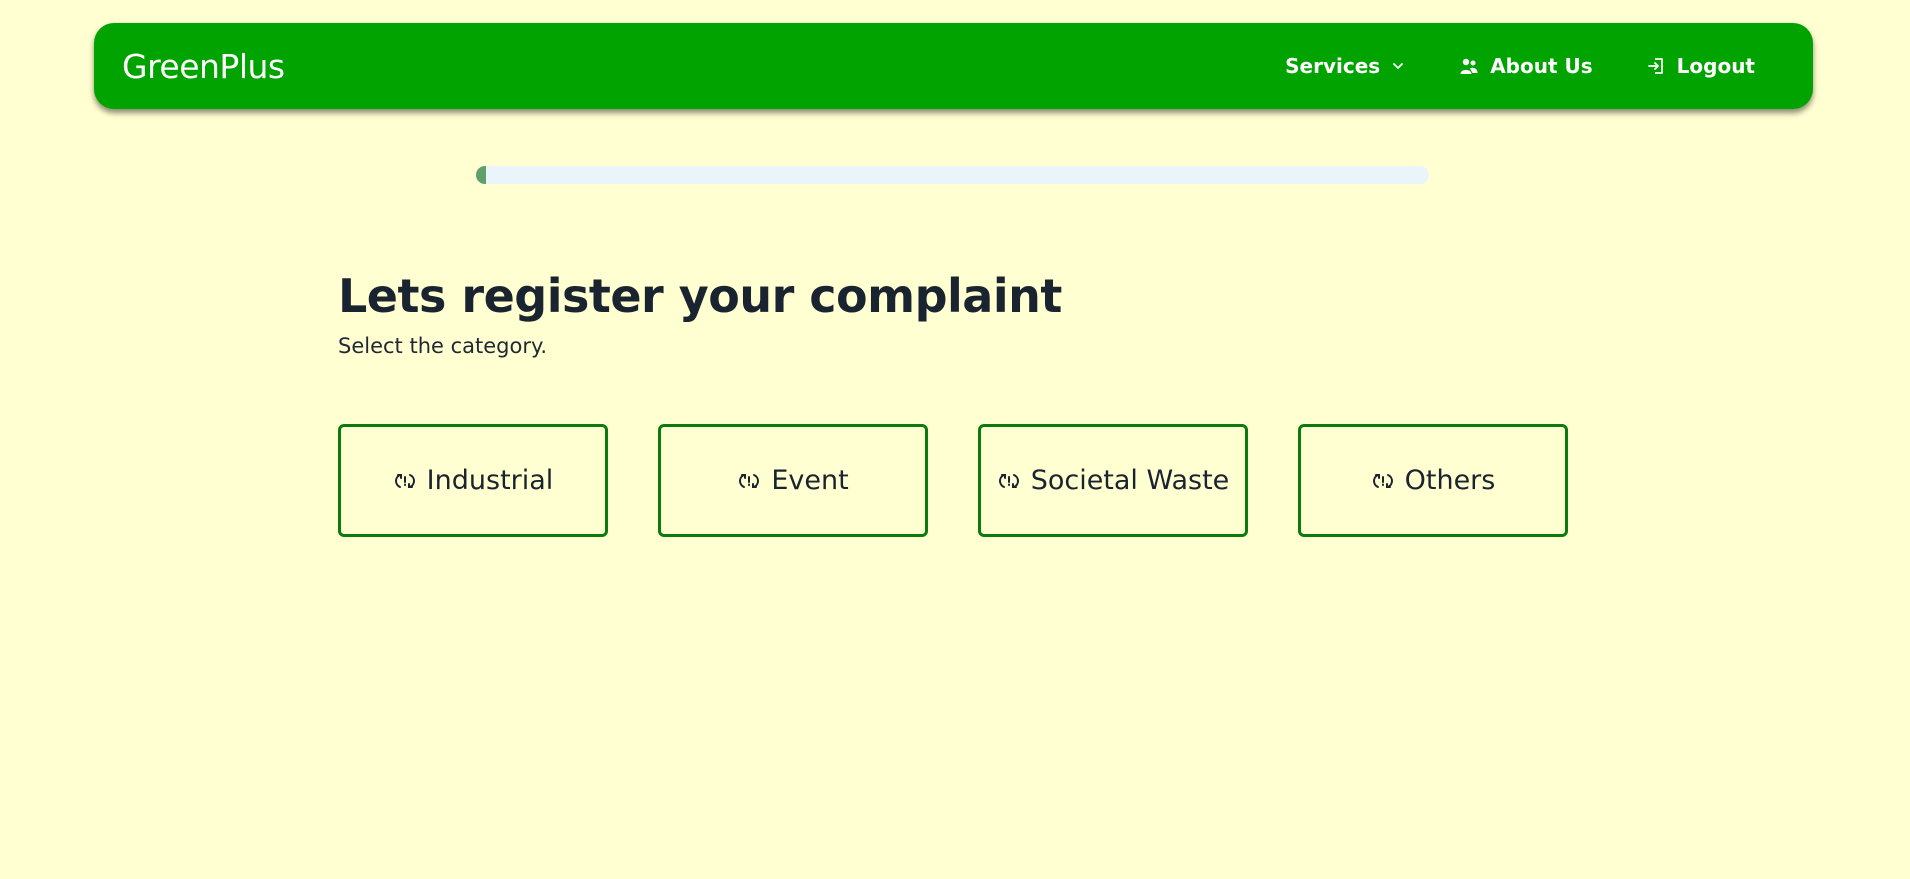  What do you see at coordinates (952, 175) in the screenshot?
I see `progress-bar` at bounding box center [952, 175].